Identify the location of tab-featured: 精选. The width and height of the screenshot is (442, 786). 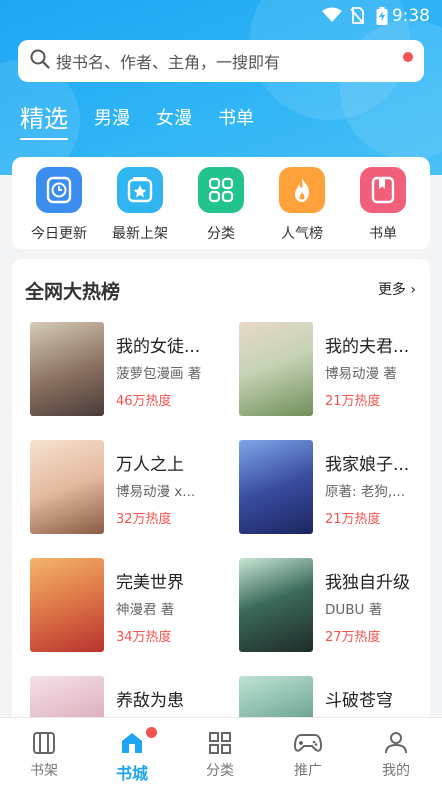
(44, 119).